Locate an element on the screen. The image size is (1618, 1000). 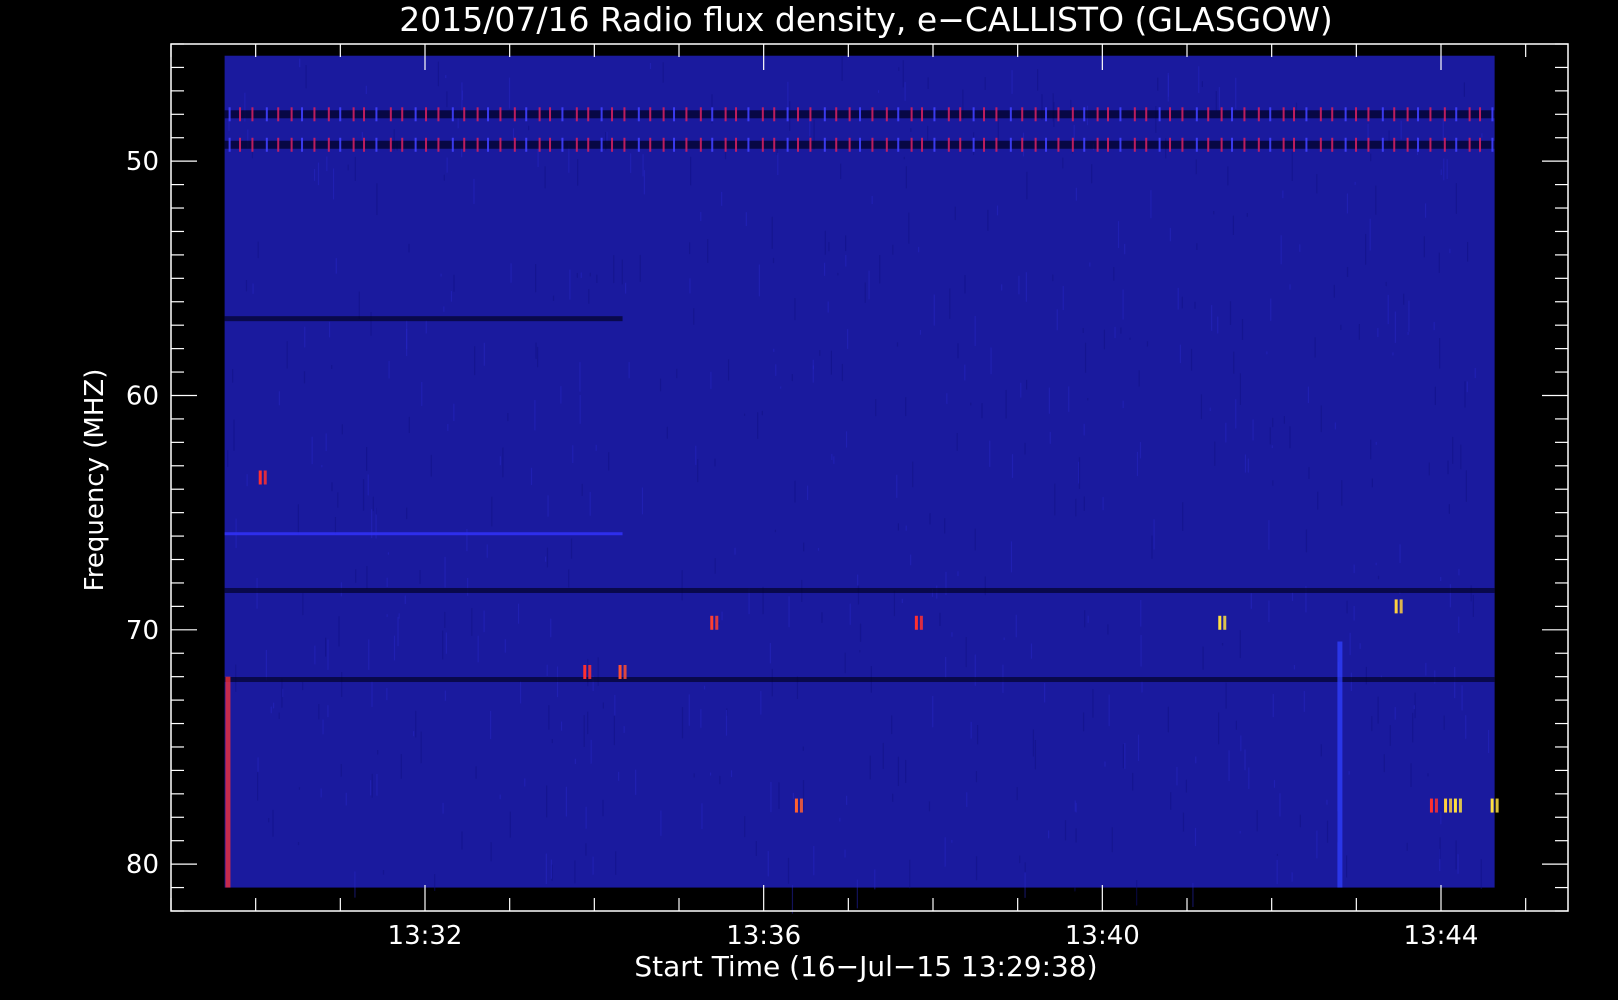
dark-line is located at coordinates (859, 680).